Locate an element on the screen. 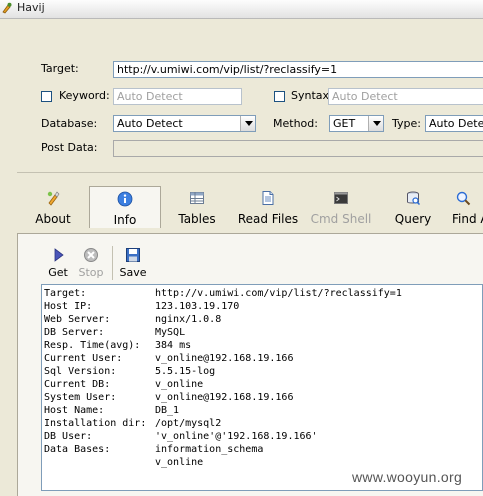 The image size is (483, 496). tab-about: About is located at coordinates (53, 206).